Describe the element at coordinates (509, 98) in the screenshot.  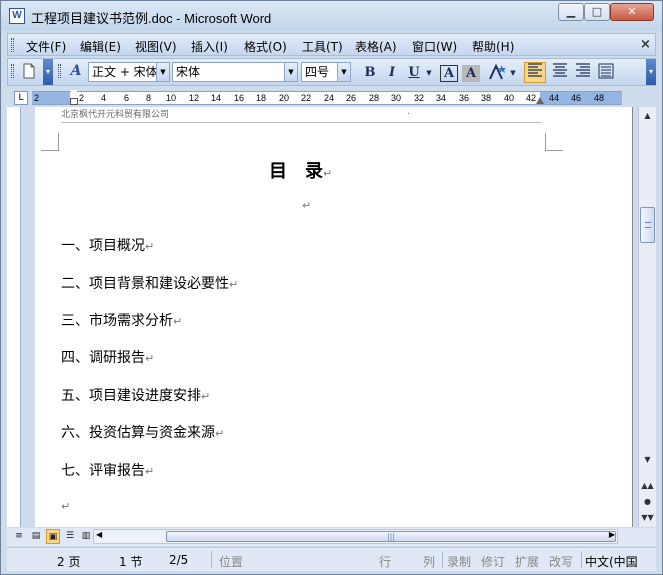
I see `ruler-number: 40` at that location.